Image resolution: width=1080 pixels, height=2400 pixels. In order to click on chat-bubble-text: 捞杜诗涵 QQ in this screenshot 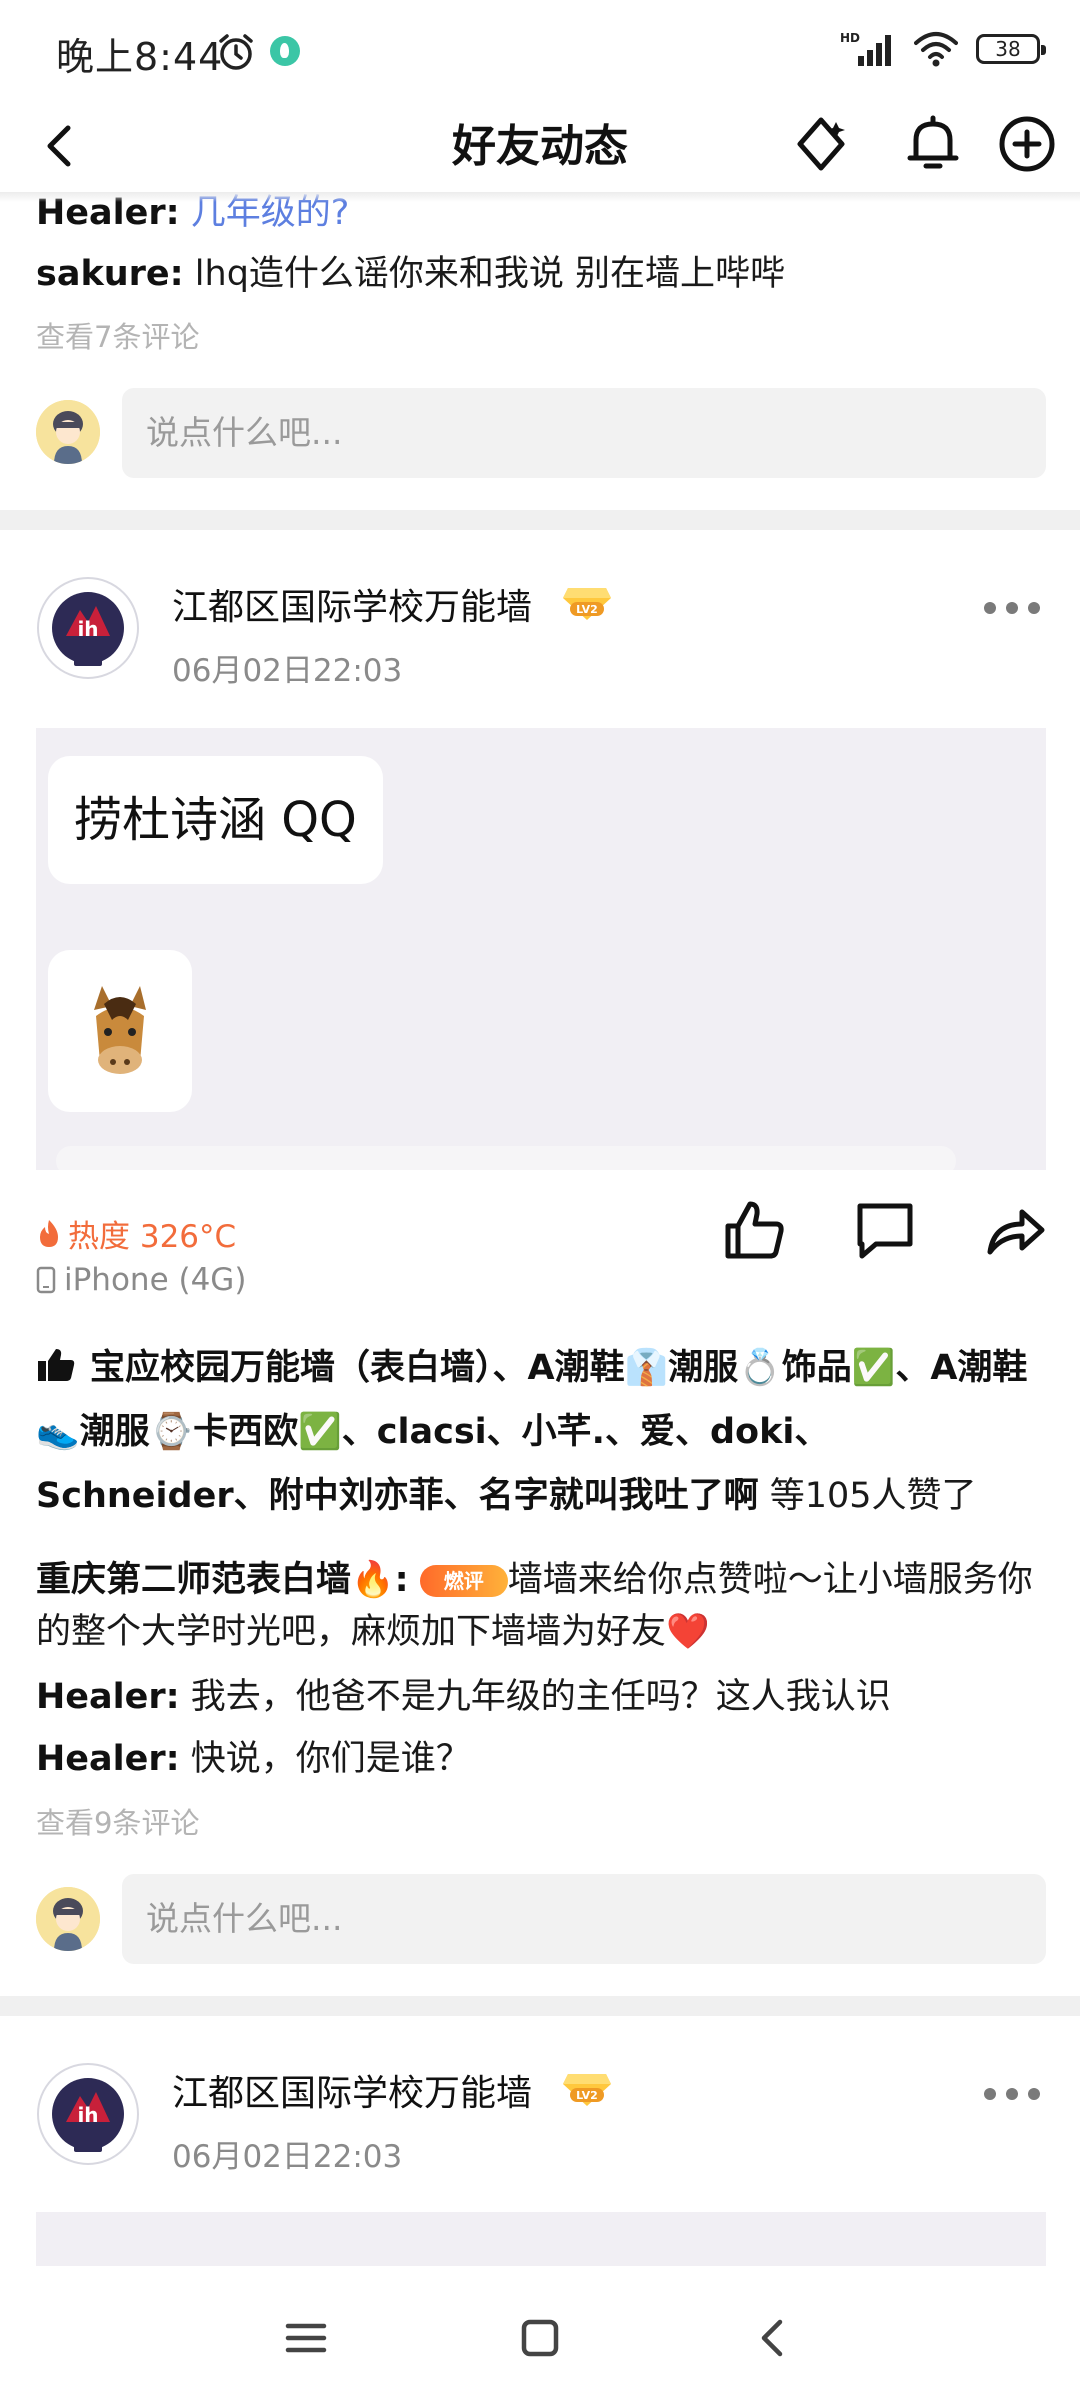, I will do `click(215, 820)`.